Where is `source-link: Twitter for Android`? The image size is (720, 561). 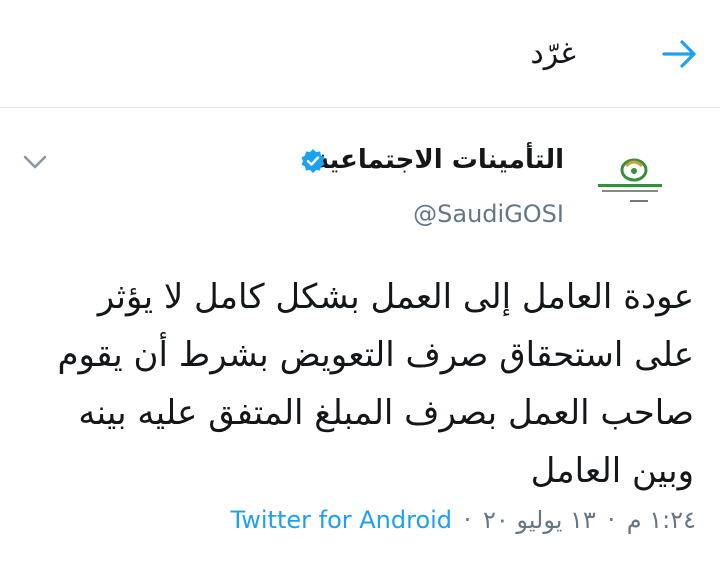
source-link: Twitter for Android is located at coordinates (341, 520).